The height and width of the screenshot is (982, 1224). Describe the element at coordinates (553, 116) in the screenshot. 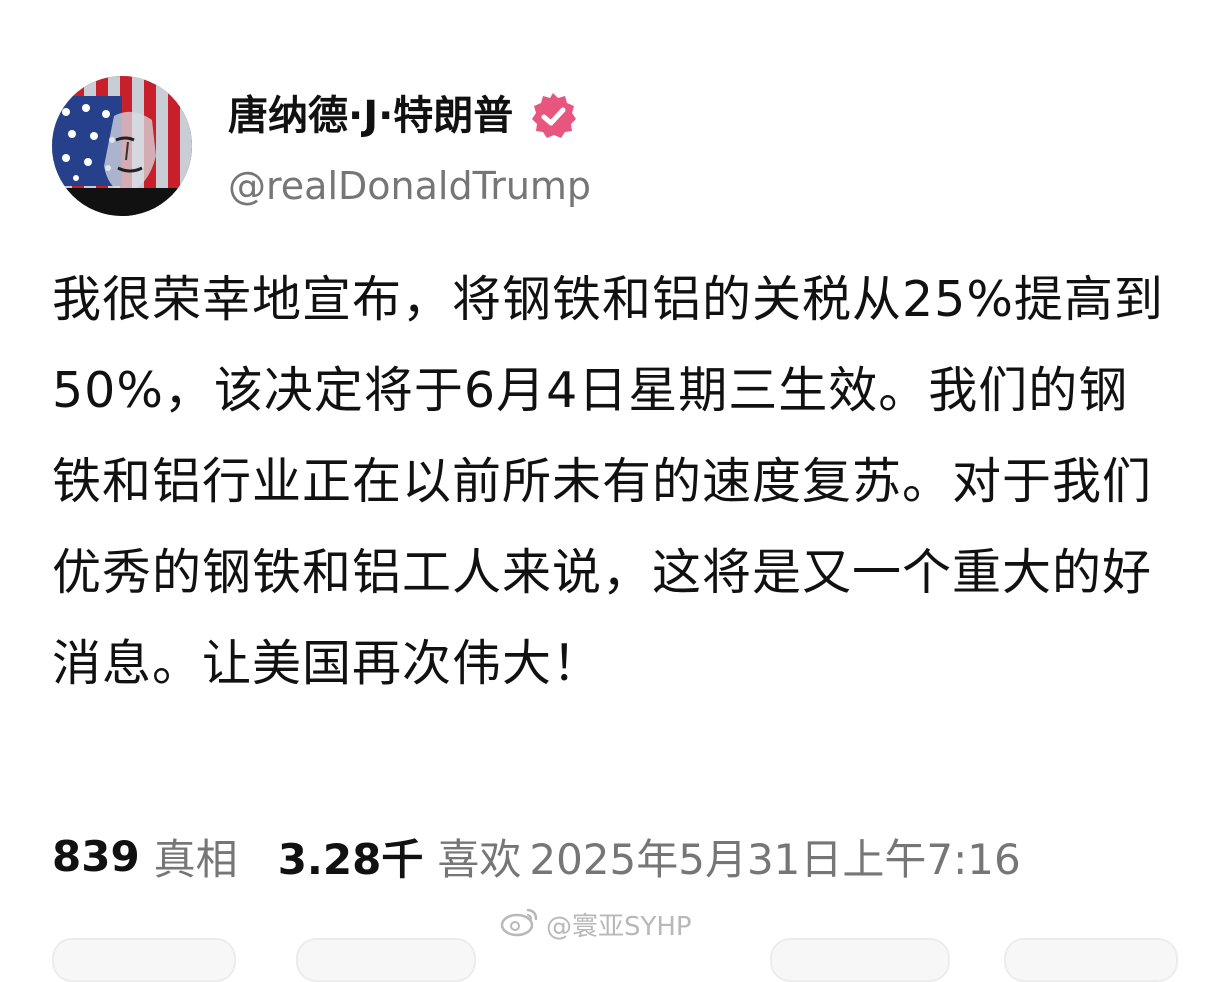

I see `verified-badge-icon` at that location.